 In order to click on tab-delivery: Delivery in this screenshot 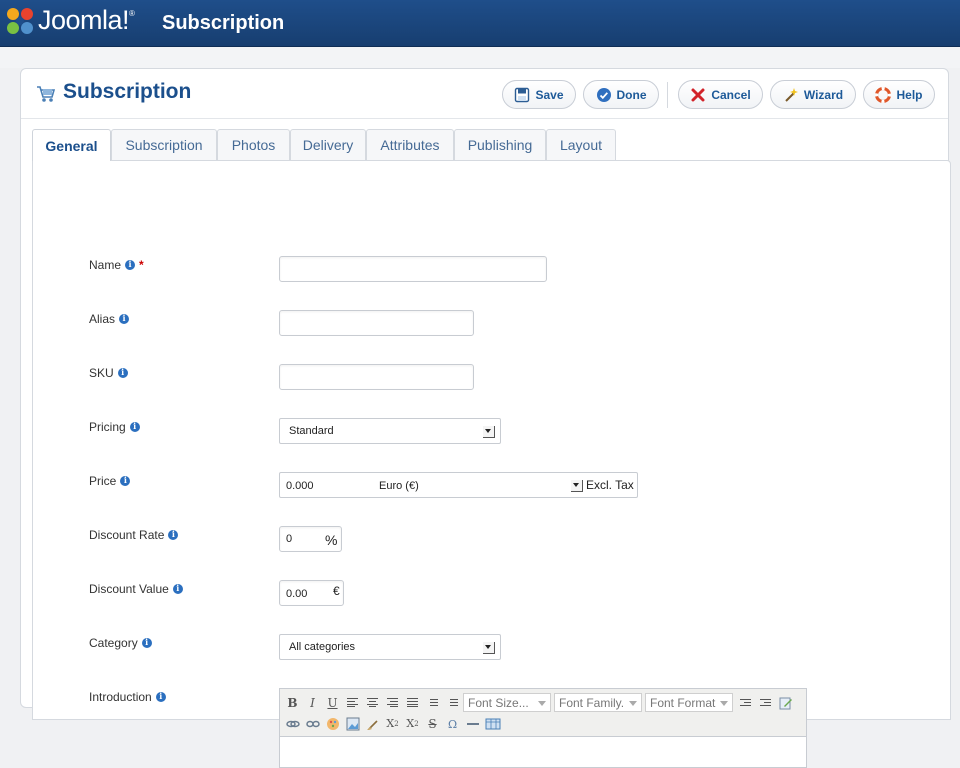, I will do `click(328, 144)`.